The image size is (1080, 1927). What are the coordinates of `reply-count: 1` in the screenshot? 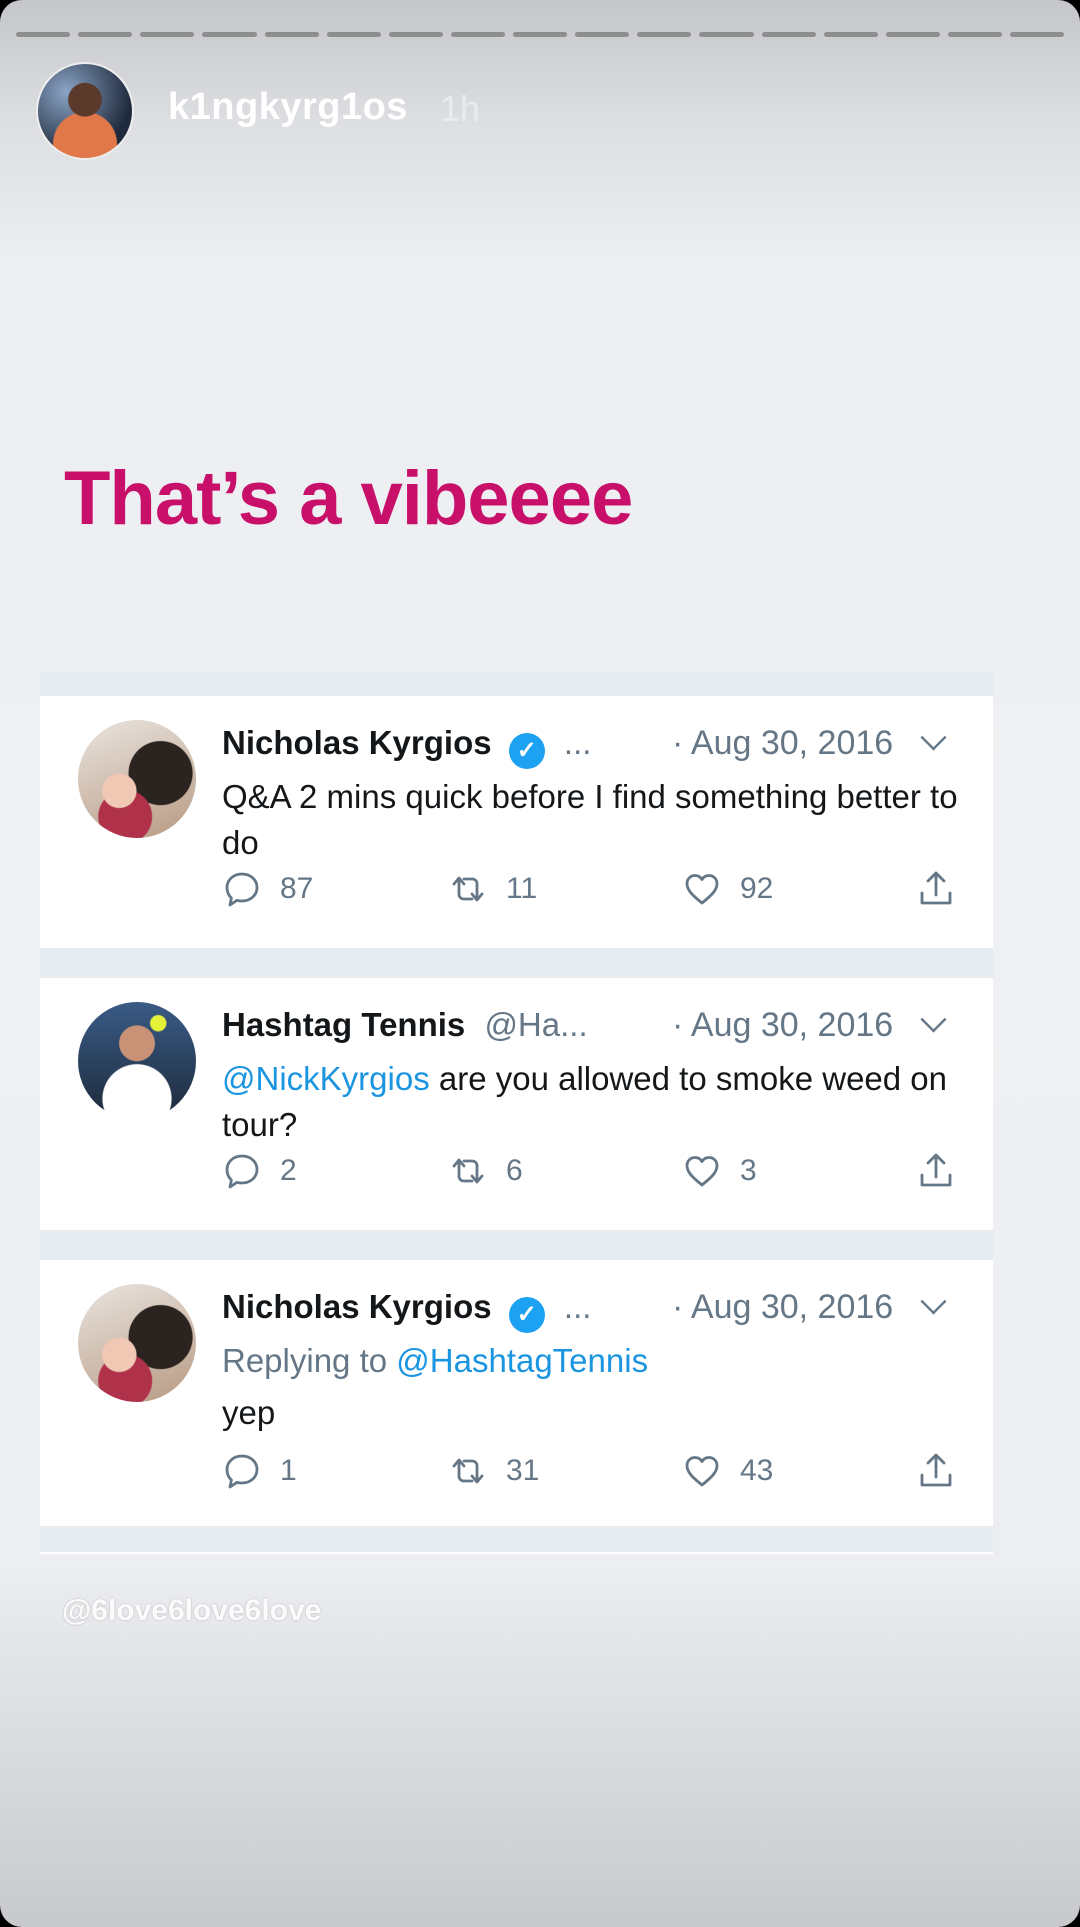 It's located at (288, 1470).